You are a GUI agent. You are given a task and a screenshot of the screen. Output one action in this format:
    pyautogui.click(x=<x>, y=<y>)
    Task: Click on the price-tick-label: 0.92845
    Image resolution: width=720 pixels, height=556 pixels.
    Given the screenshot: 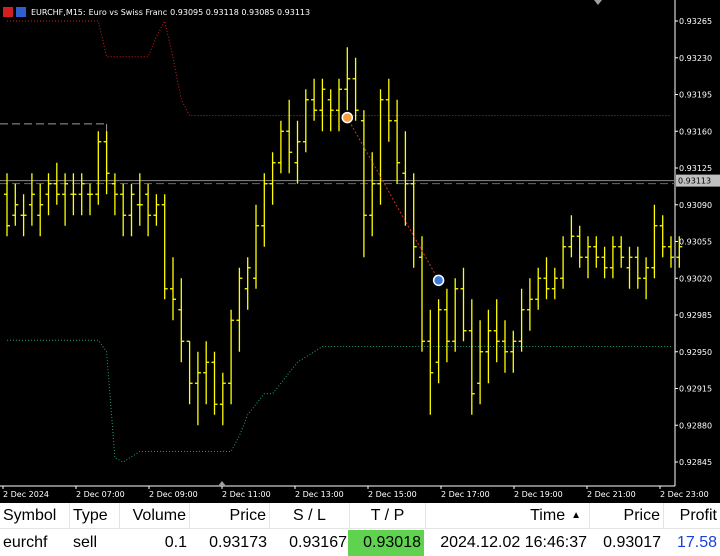 What is the action you would take?
    pyautogui.click(x=695, y=462)
    